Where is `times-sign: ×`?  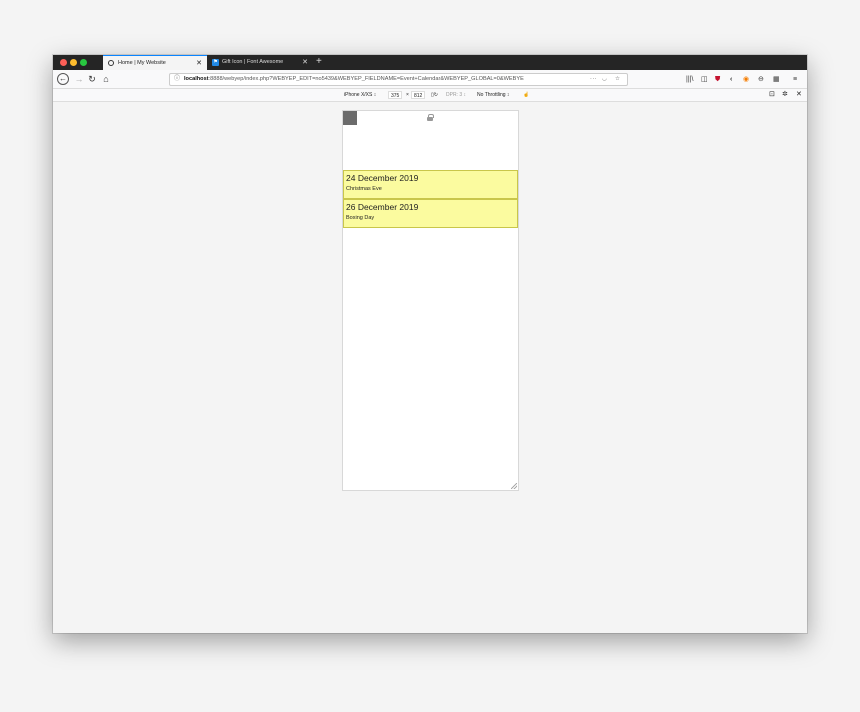 times-sign: × is located at coordinates (407, 95).